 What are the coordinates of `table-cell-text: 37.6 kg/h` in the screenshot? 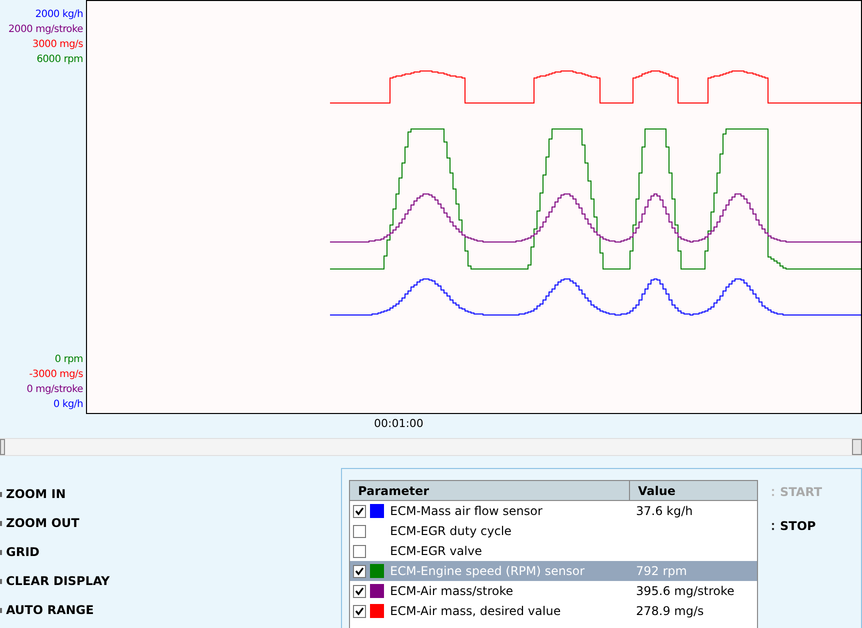 It's located at (664, 511).